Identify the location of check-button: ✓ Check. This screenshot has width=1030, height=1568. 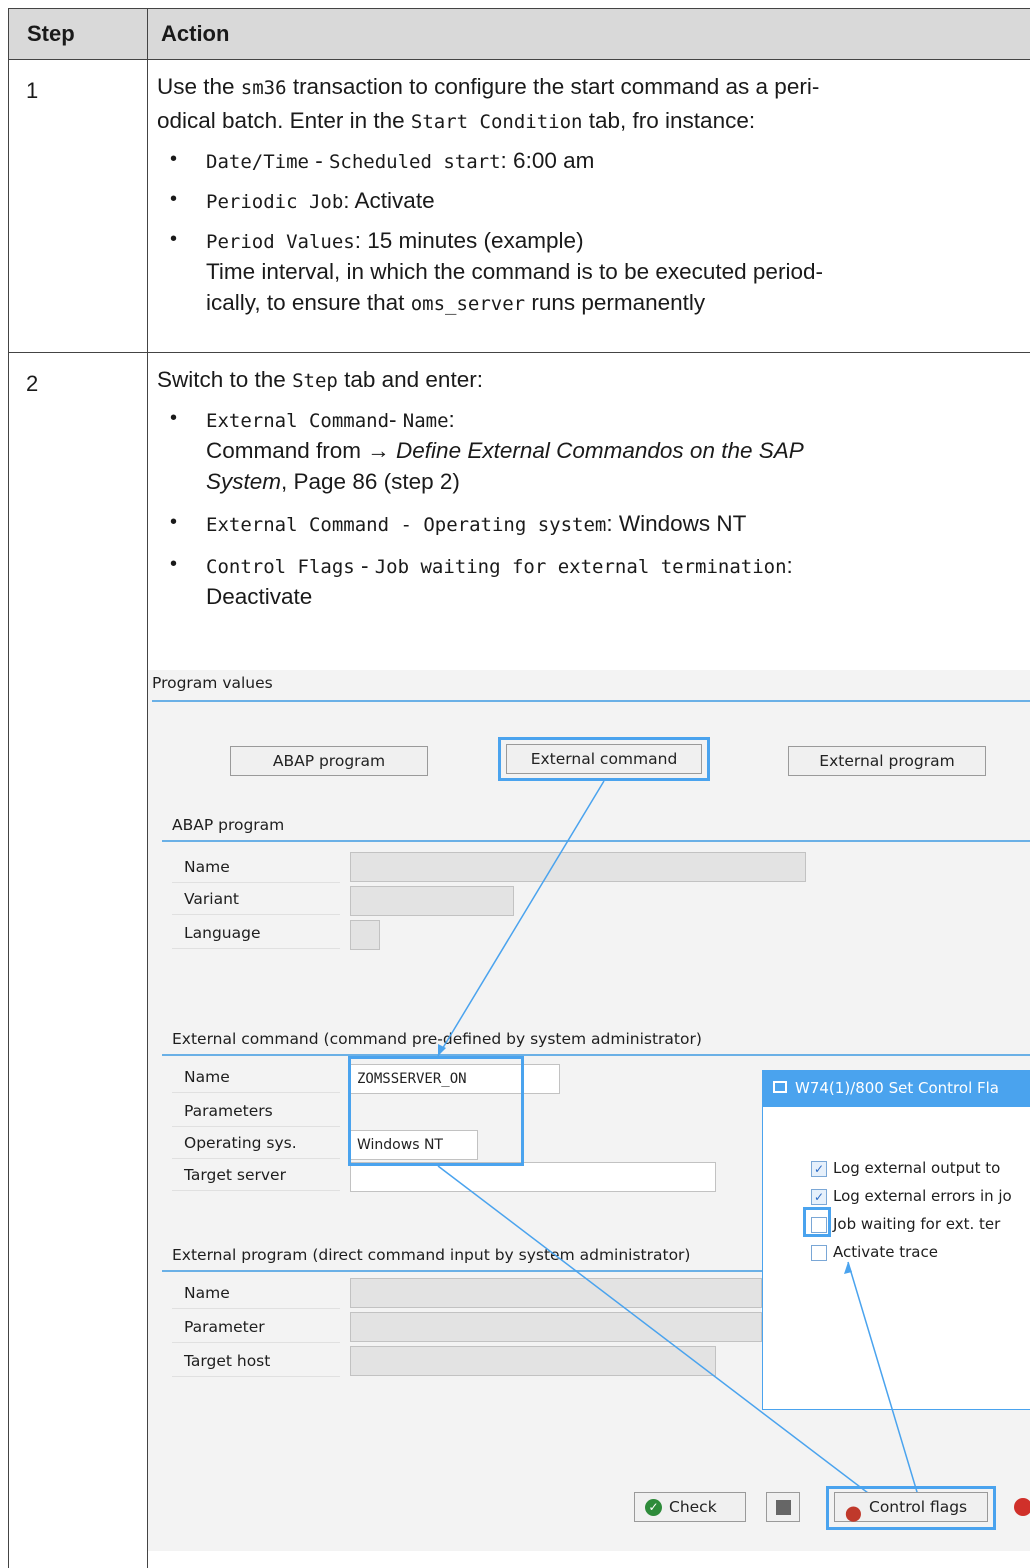
(690, 1507).